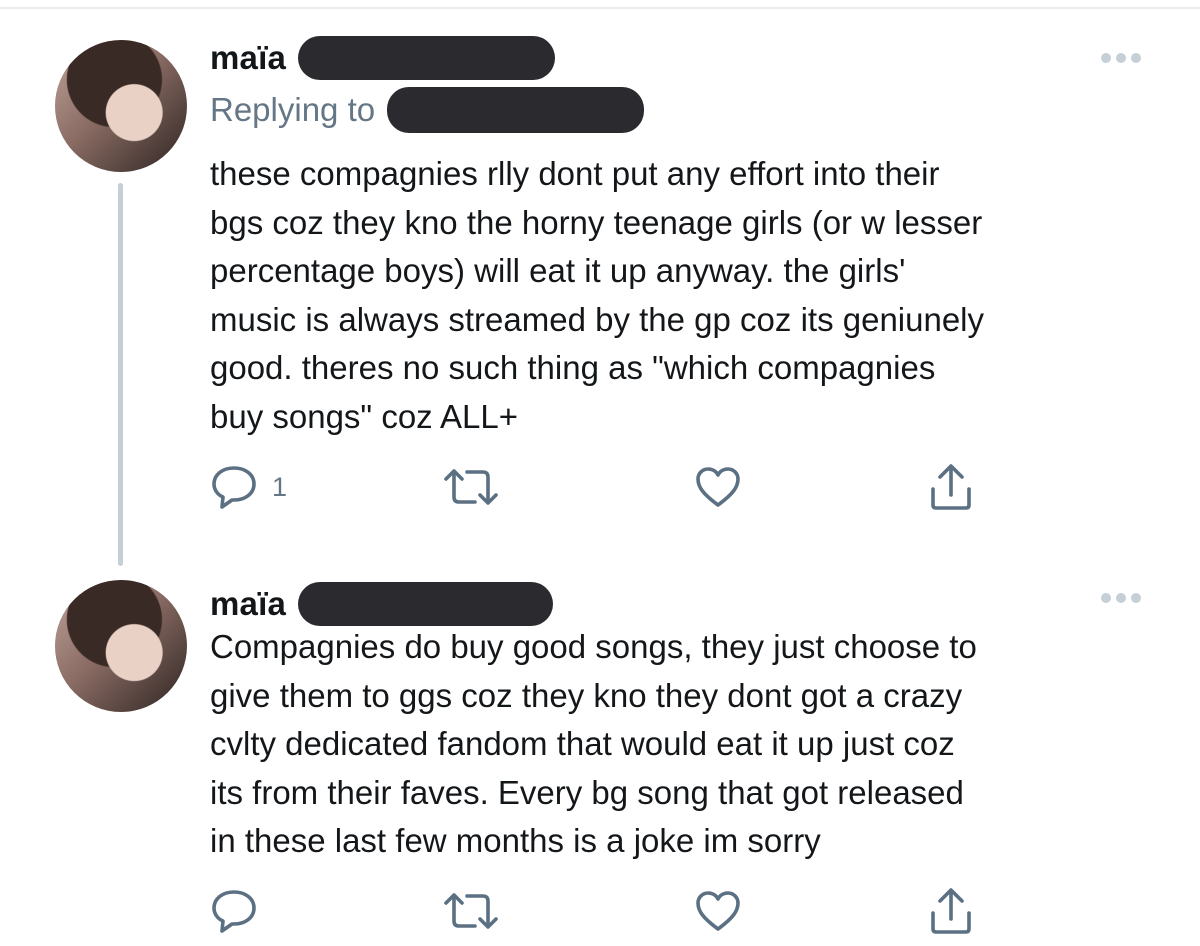 The width and height of the screenshot is (1200, 946). I want to click on replying-to: Replying to, so click(427, 110).